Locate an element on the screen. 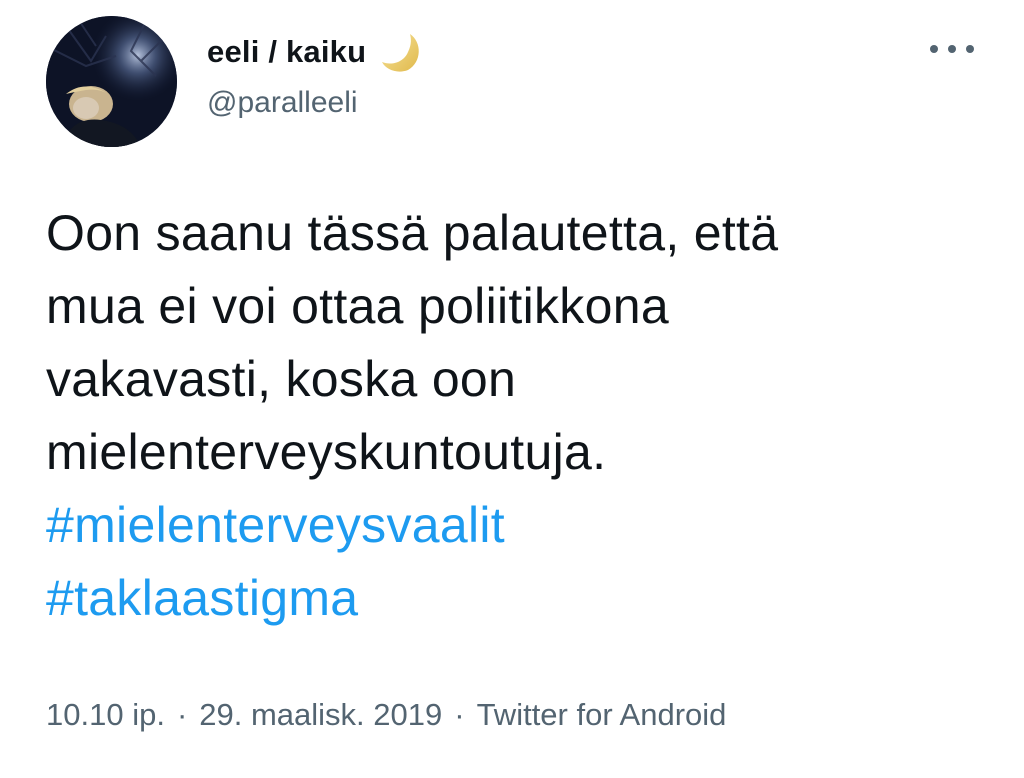 The height and width of the screenshot is (778, 1024). hashtag-link: #taklaastigma is located at coordinates (516, 598).